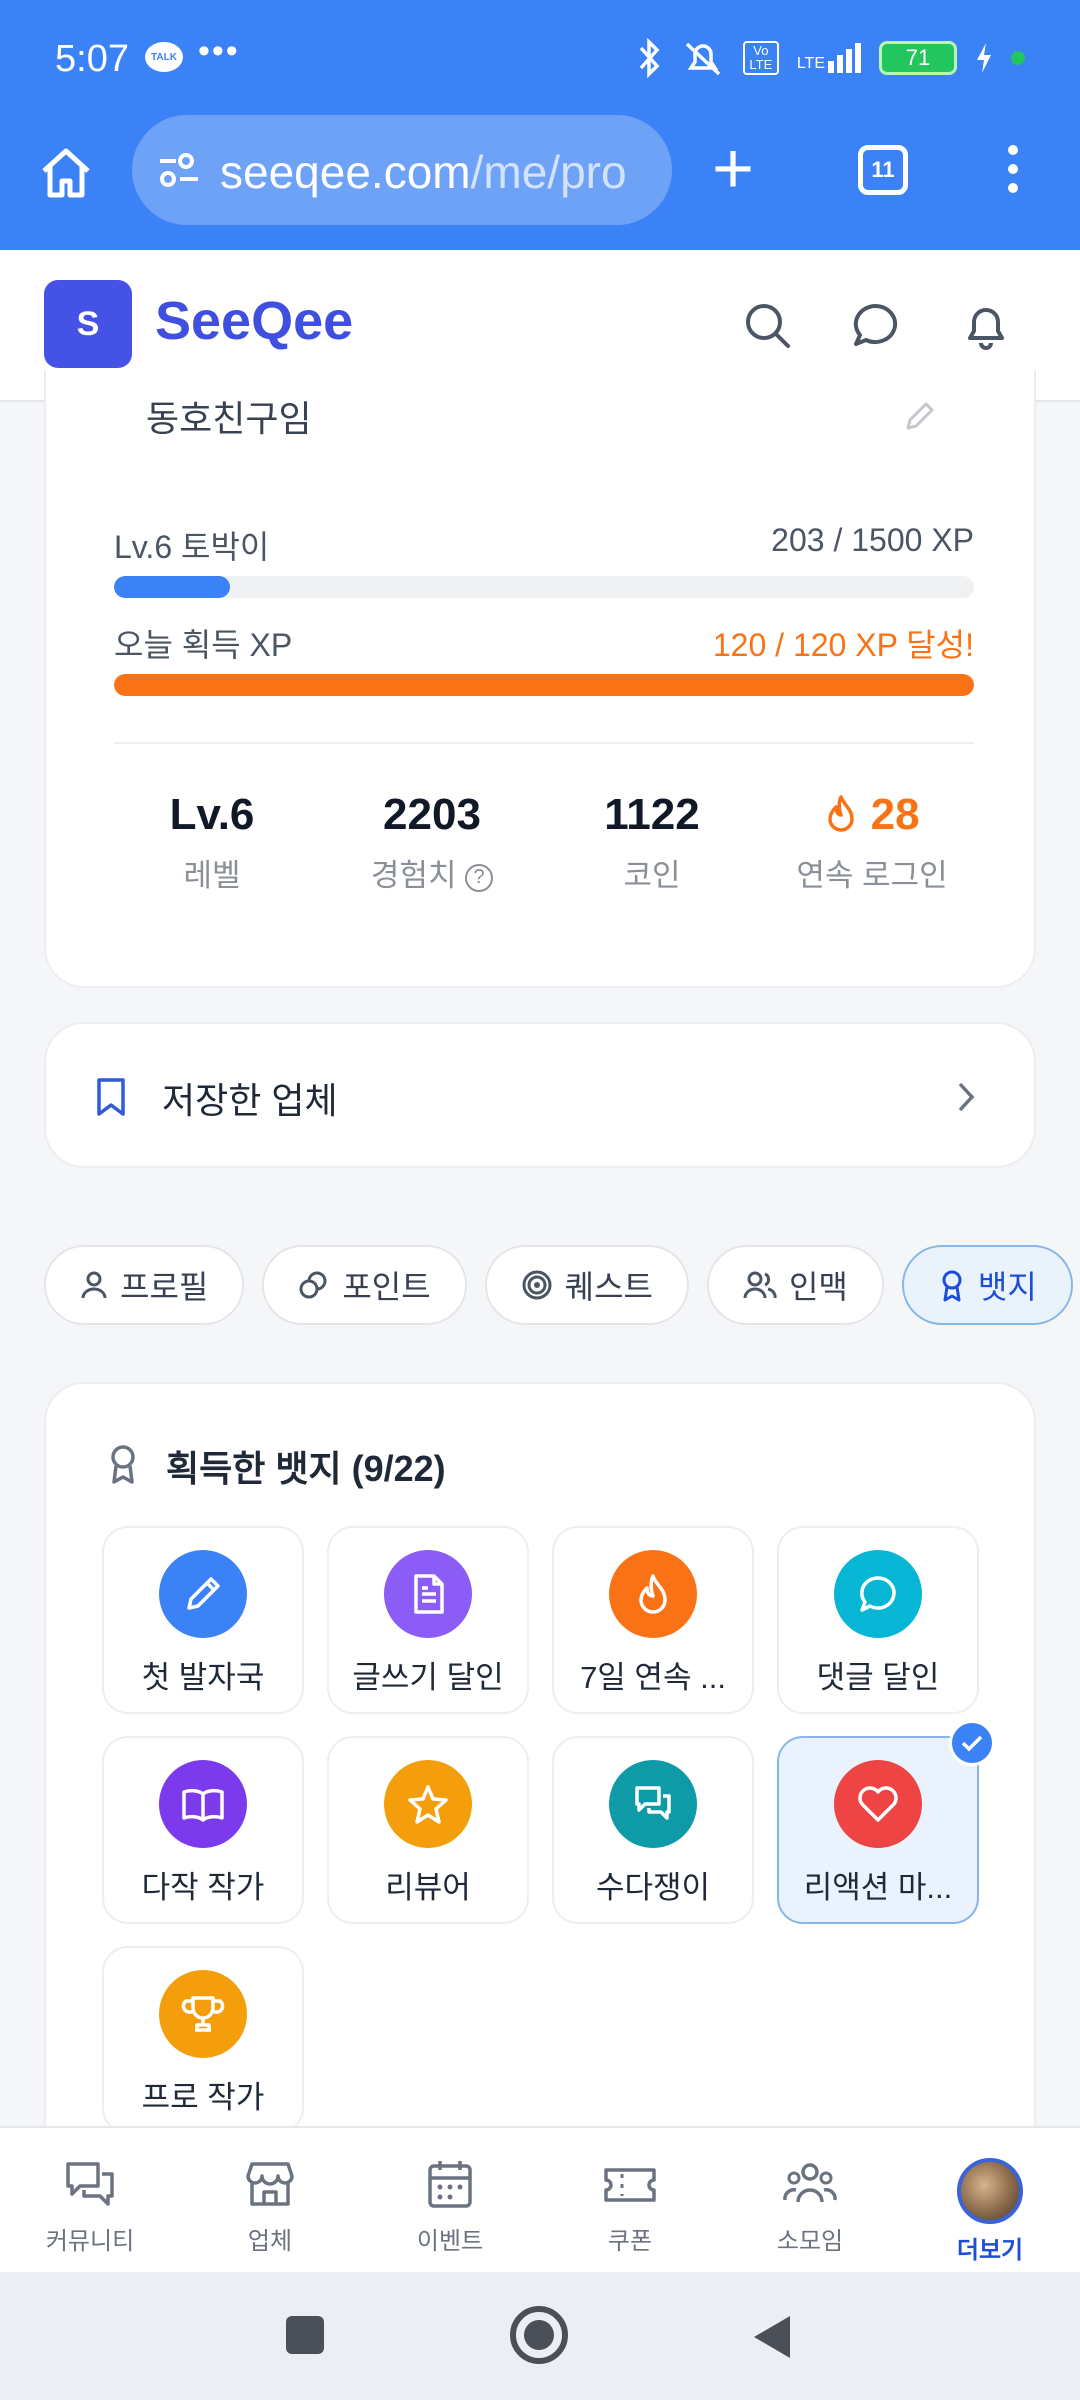  I want to click on volte-icon: Vo LTE, so click(760, 58).